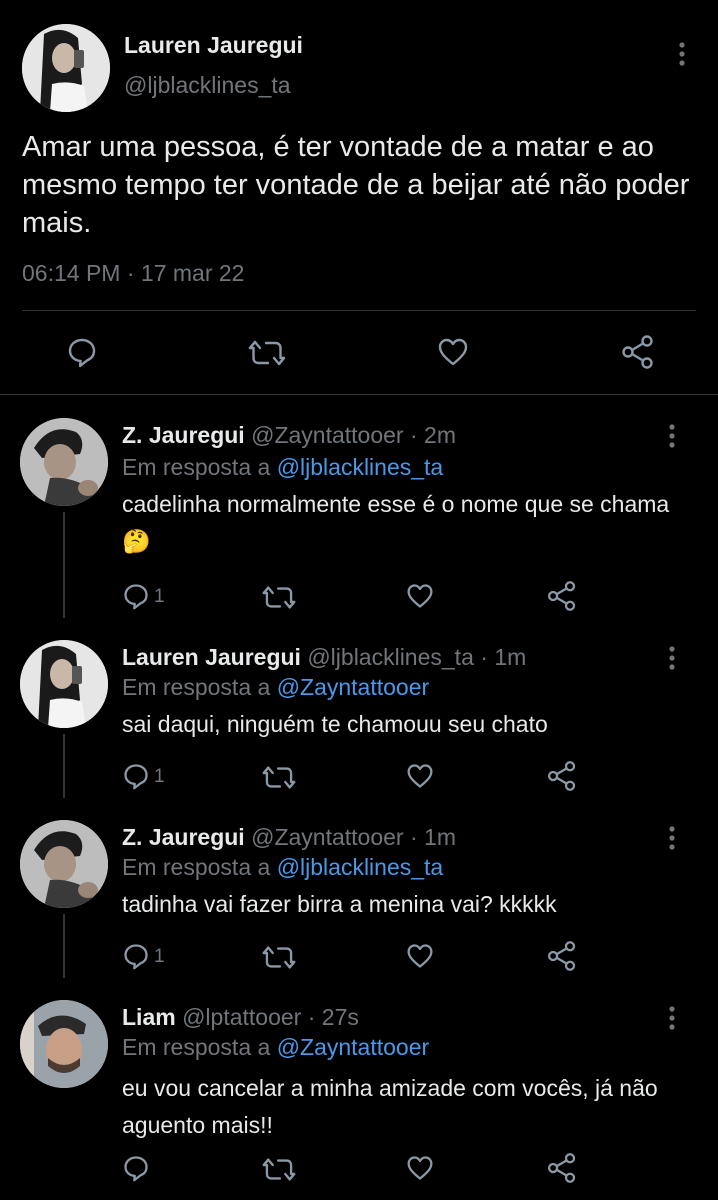  What do you see at coordinates (359, 394) in the screenshot?
I see `section-divider` at bounding box center [359, 394].